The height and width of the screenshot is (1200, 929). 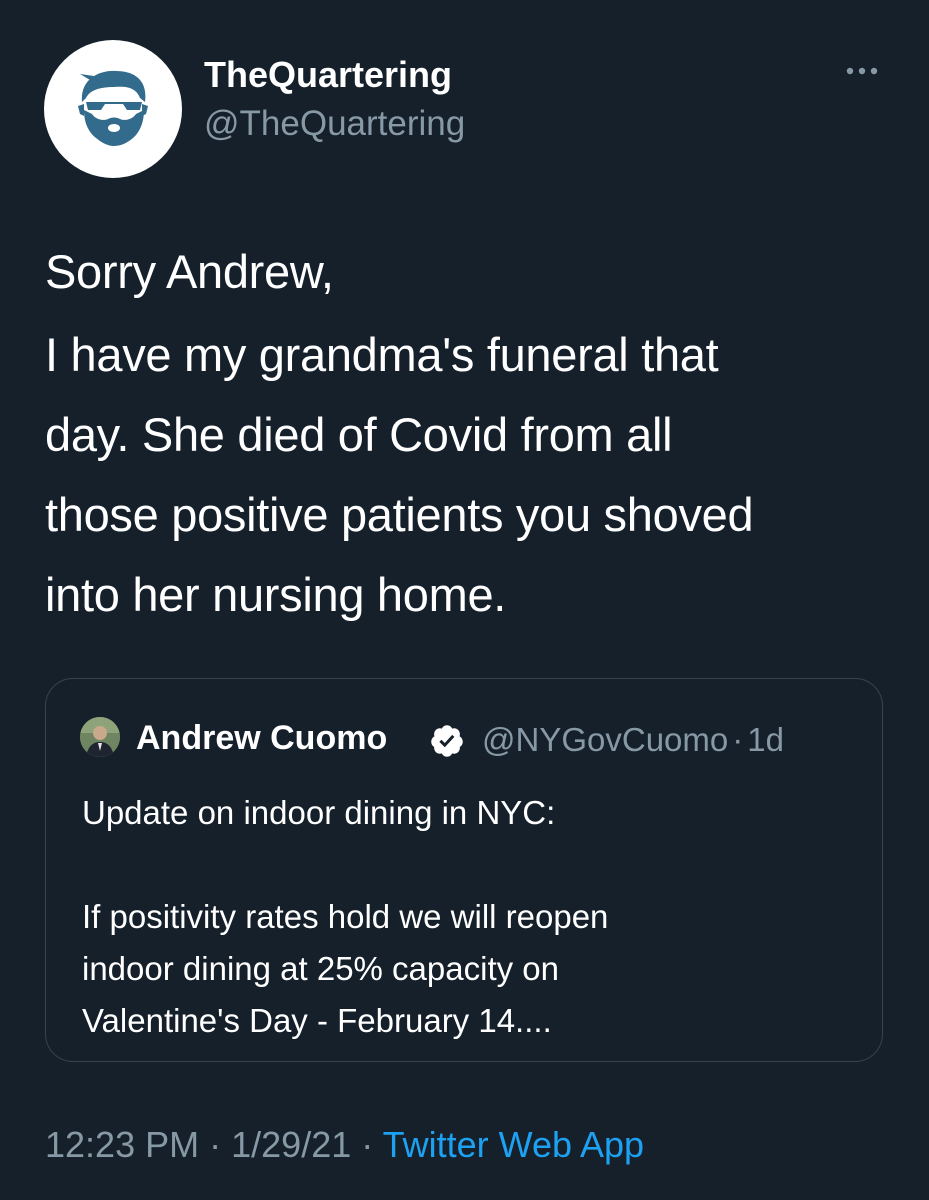 I want to click on tweet-line: those positive patients you shoved, so click(x=399, y=514).